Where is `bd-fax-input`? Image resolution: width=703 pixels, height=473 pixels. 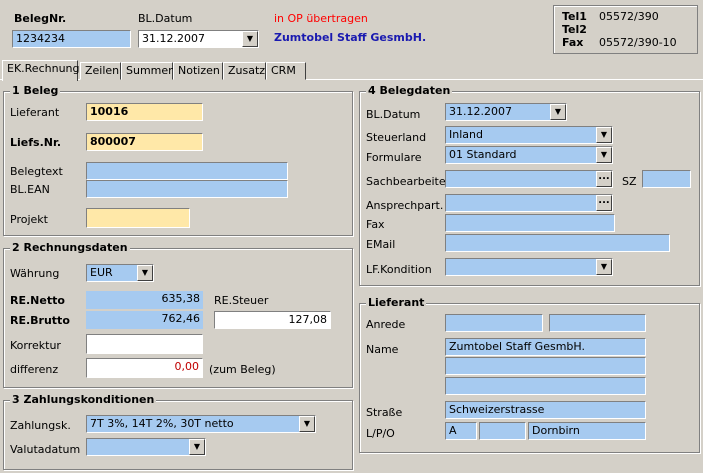
bd-fax-input is located at coordinates (530, 223).